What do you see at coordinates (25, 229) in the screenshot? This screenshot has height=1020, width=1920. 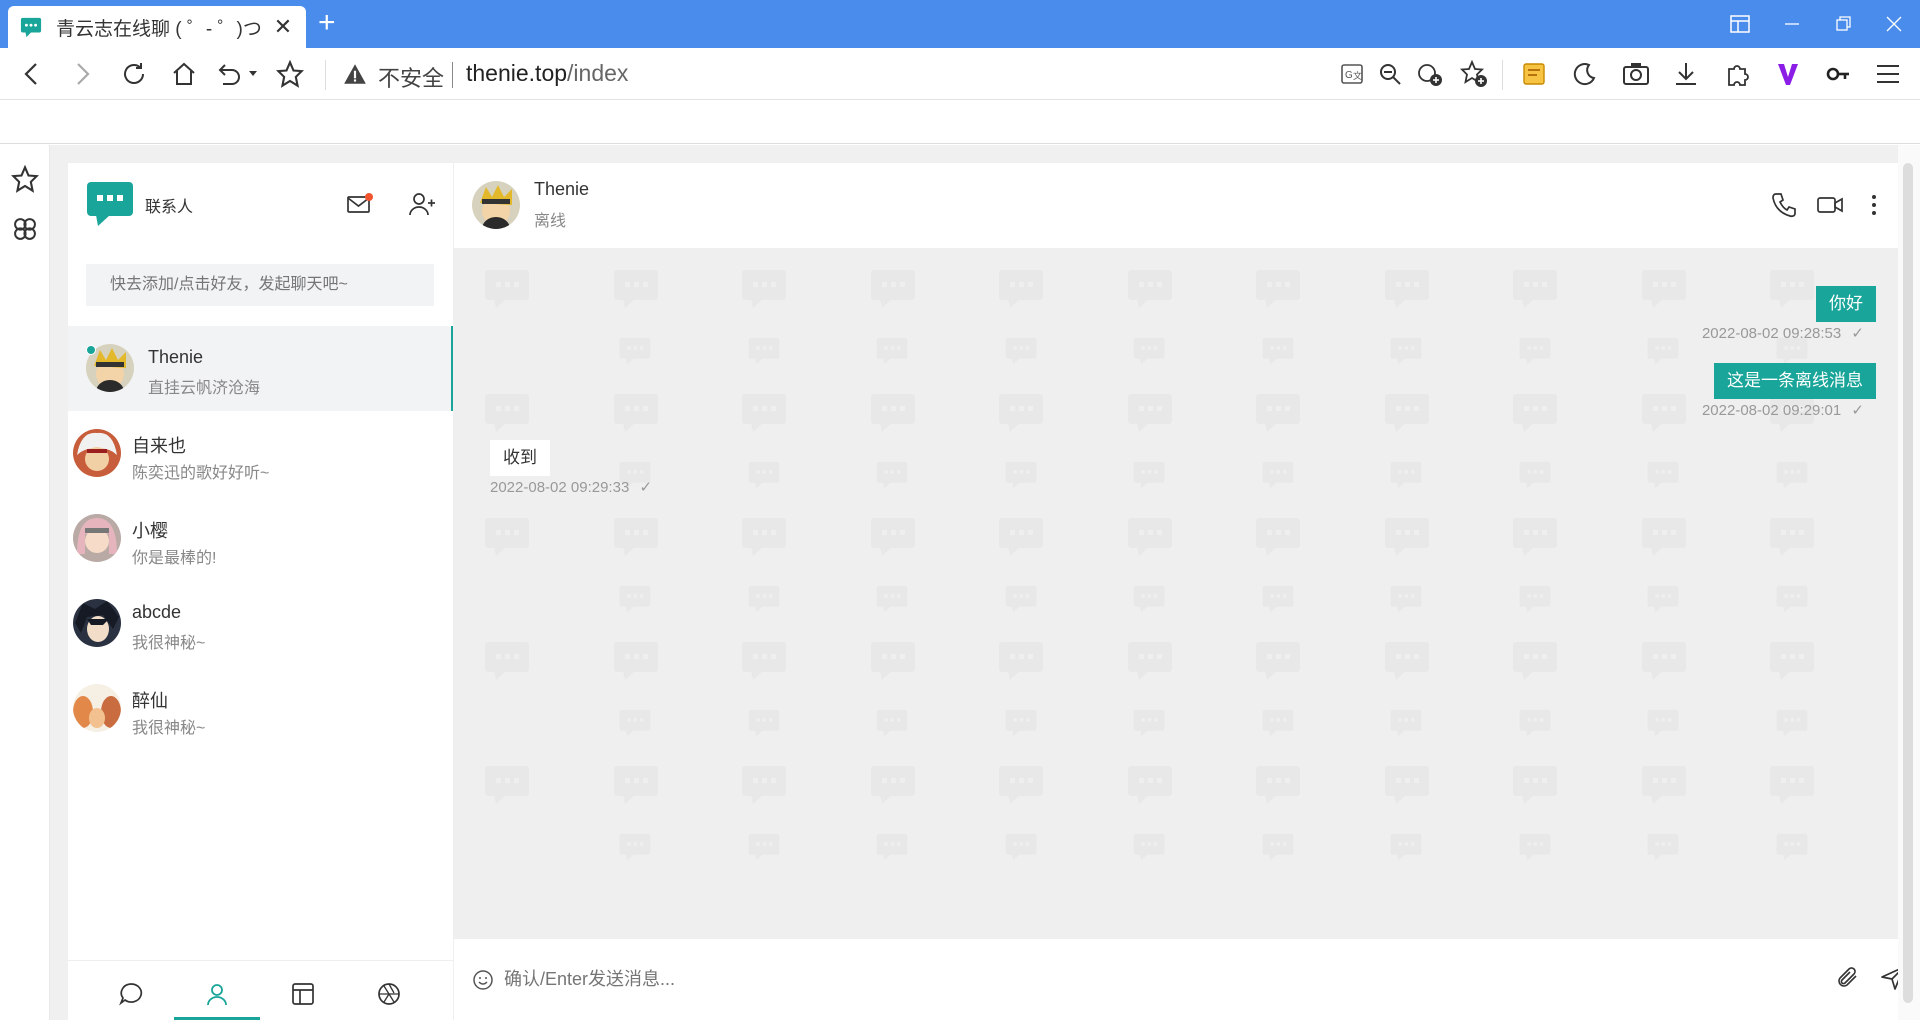 I see `sidebar-apps-icon` at bounding box center [25, 229].